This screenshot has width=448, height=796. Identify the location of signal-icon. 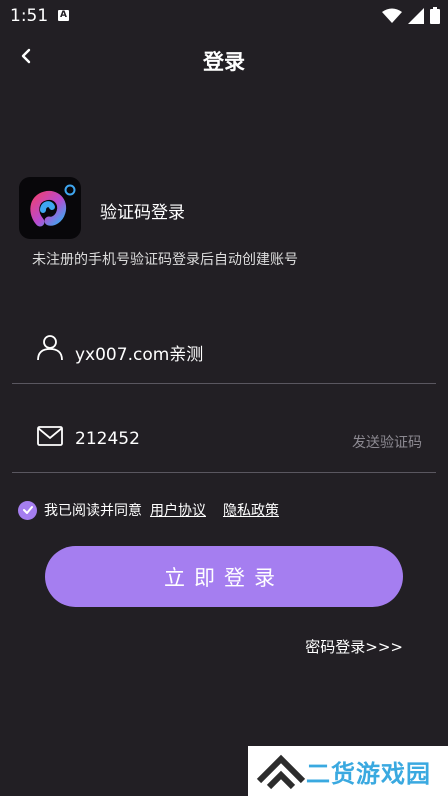
(416, 15).